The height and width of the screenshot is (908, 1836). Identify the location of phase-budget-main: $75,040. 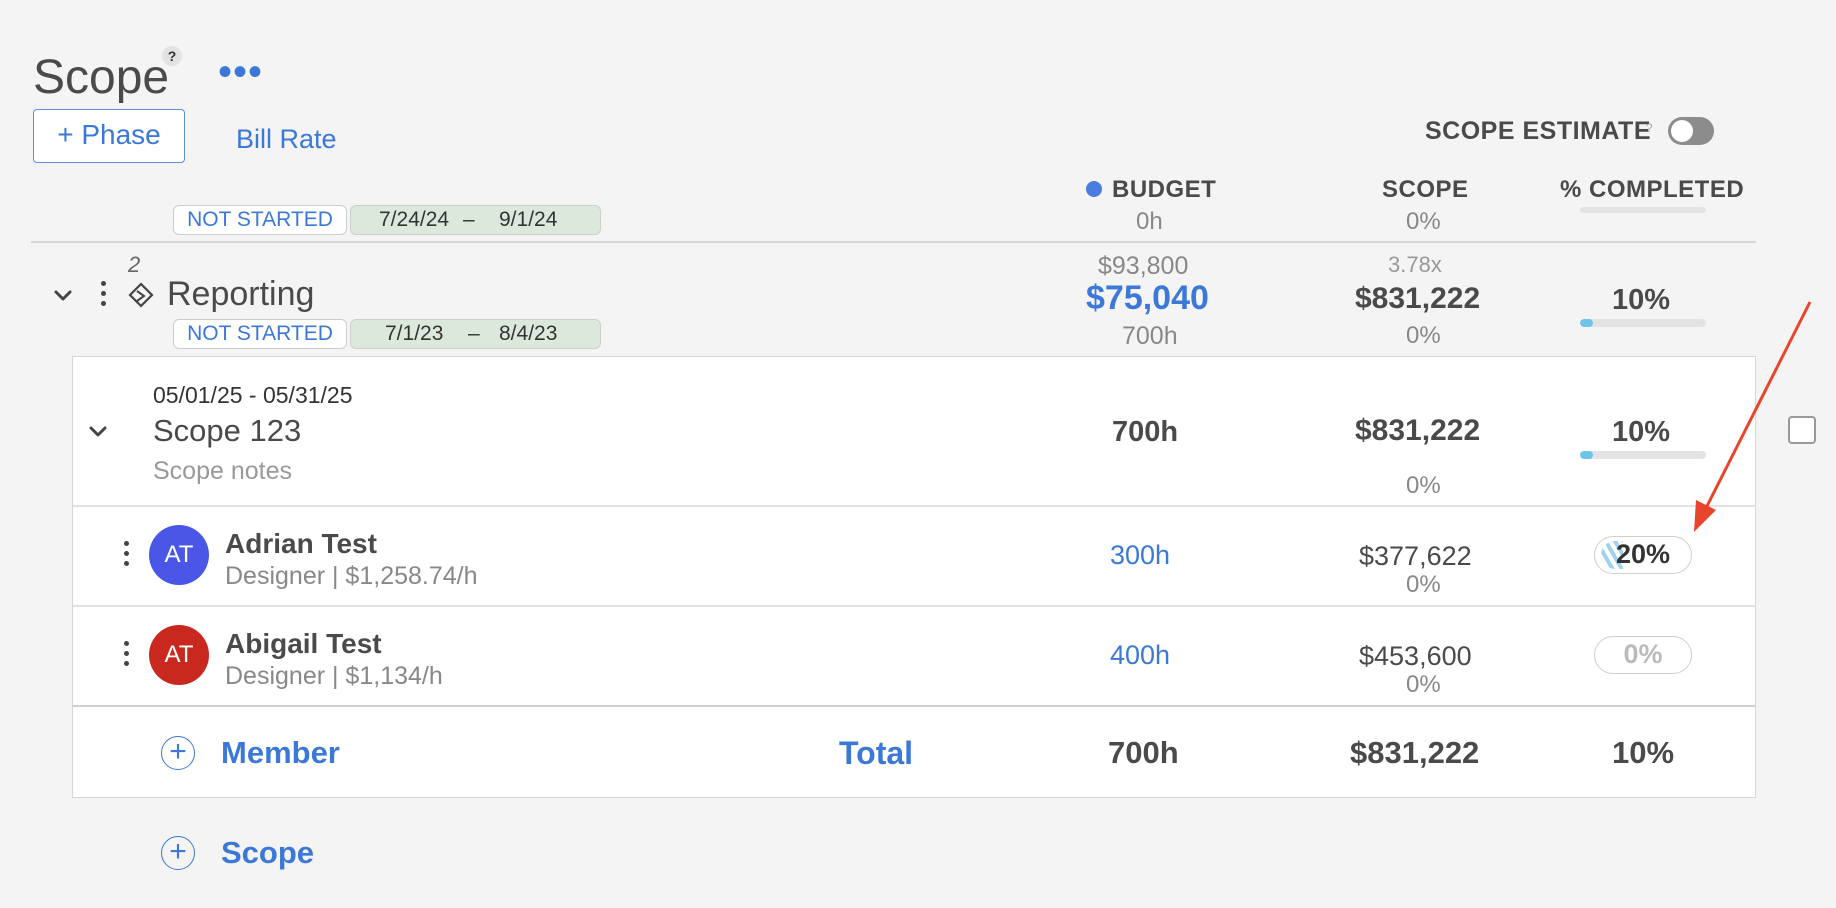
(1147, 298).